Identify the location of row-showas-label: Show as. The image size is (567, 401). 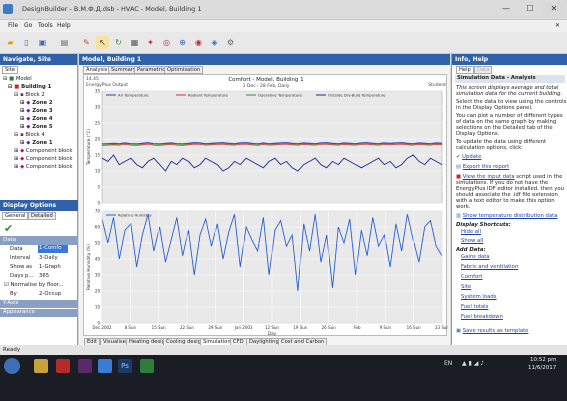
(21, 267).